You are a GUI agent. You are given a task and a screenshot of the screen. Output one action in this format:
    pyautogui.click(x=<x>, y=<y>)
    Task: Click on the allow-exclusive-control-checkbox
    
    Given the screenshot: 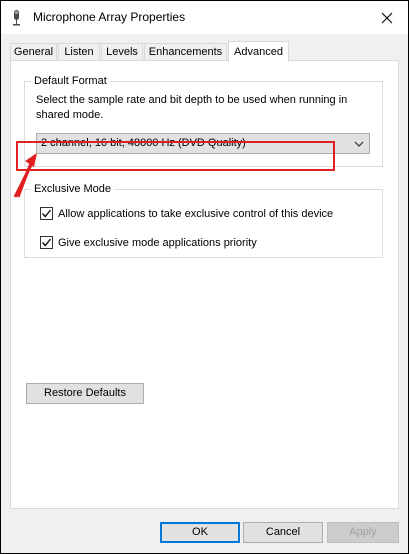 What is the action you would take?
    pyautogui.click(x=46, y=213)
    